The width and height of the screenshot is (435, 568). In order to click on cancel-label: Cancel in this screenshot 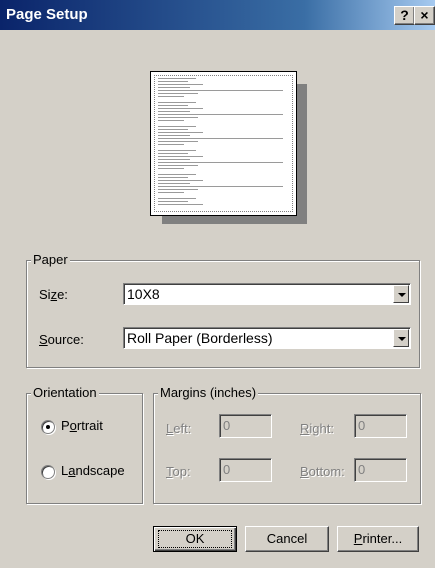, I will do `click(287, 538)`.